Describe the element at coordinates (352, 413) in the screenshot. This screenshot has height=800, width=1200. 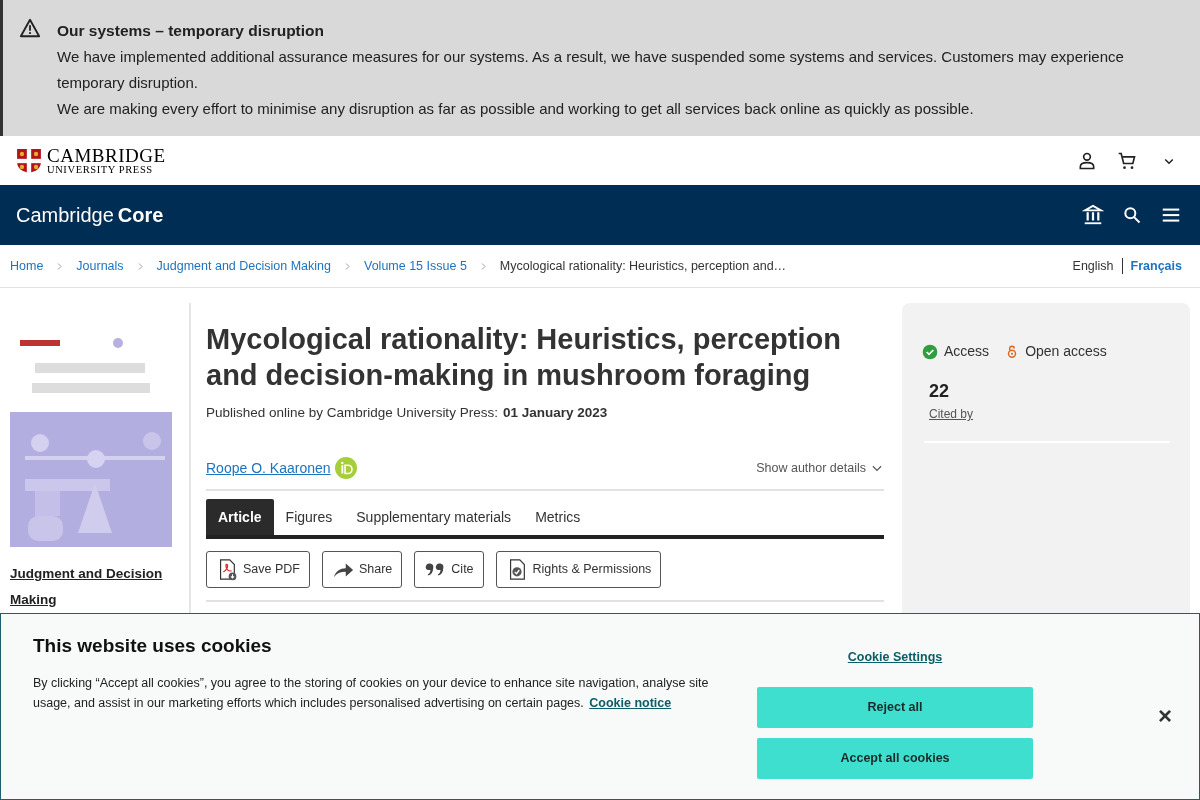
I see `published-label: Published online by Cambridge University Press:` at that location.